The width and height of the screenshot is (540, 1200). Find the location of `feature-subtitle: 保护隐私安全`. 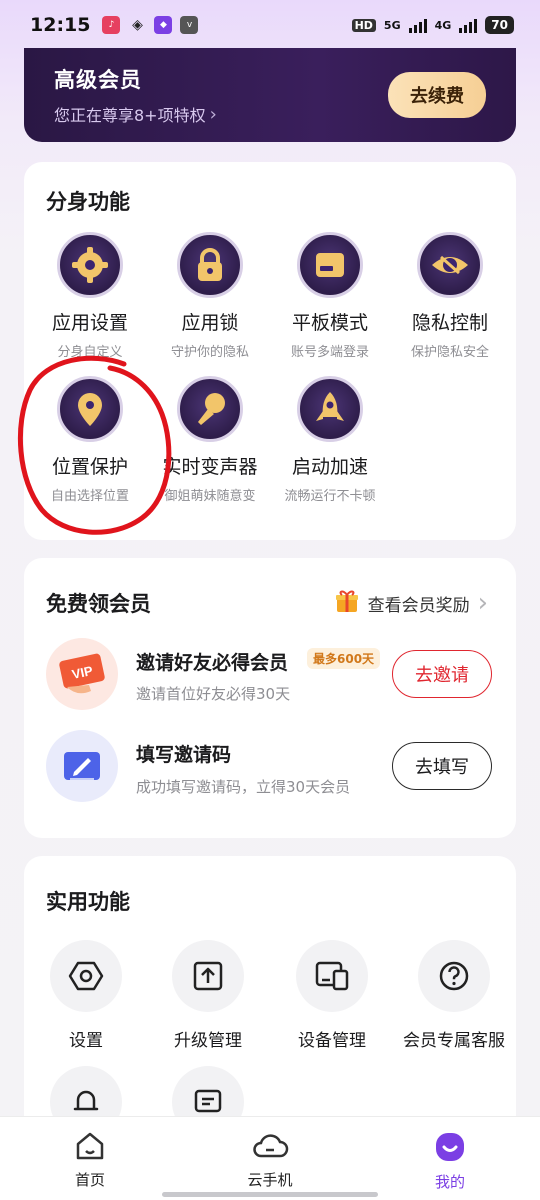

feature-subtitle: 保护隐私安全 is located at coordinates (449, 352).